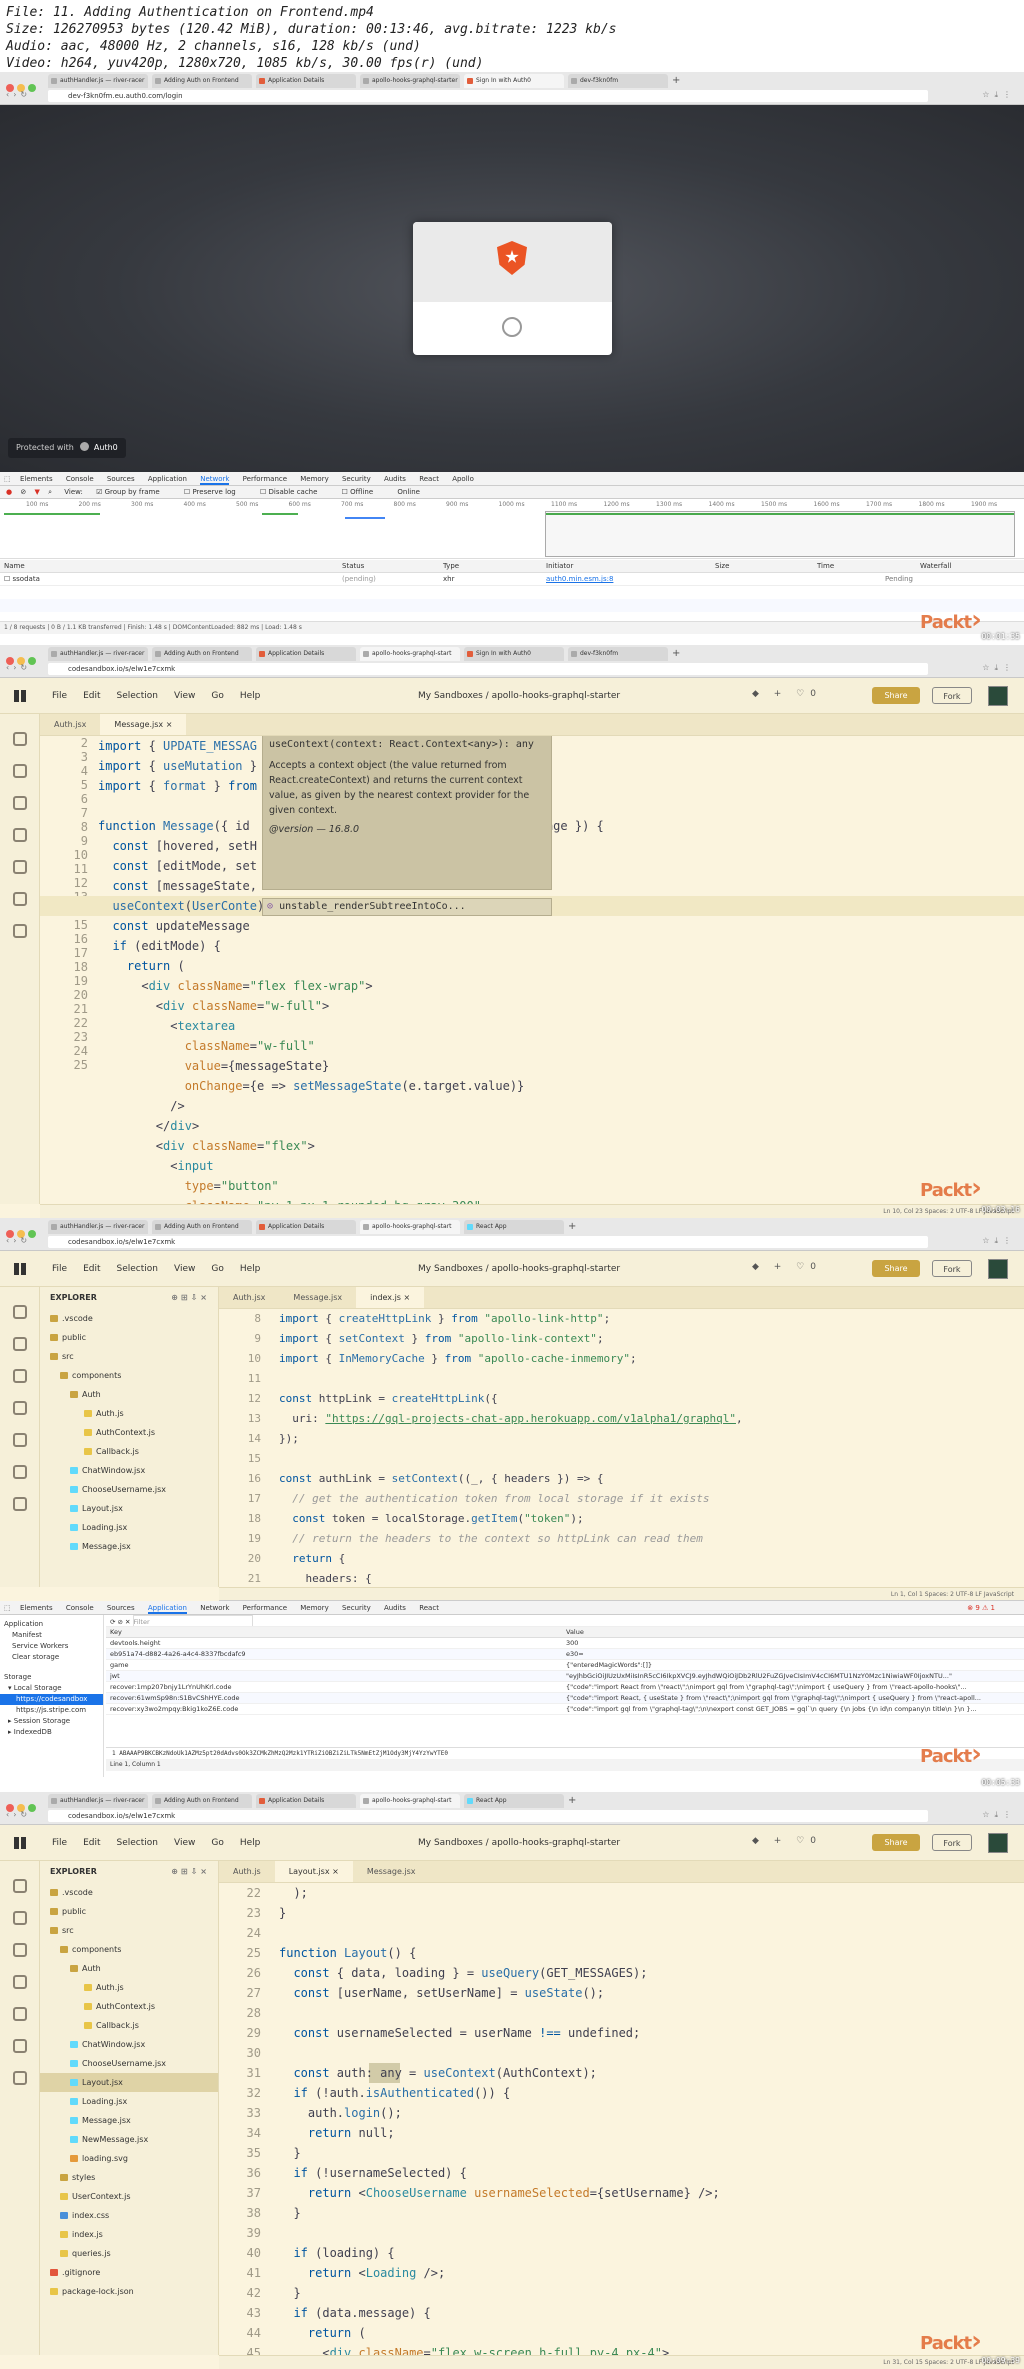  What do you see at coordinates (70, 724) in the screenshot?
I see `editor-tab: Auth.jsx` at bounding box center [70, 724].